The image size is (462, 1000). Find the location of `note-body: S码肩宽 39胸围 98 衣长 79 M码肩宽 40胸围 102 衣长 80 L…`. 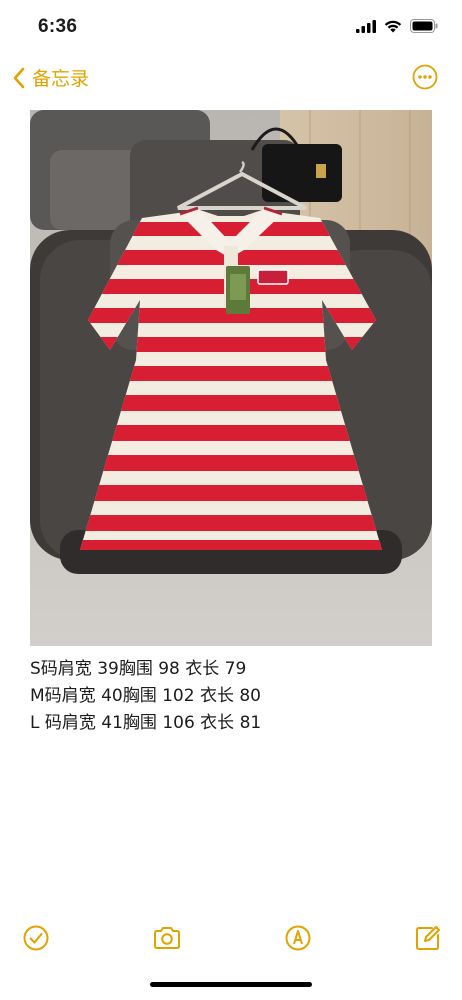

note-body: S码肩宽 39胸围 98 衣长 79 M码肩宽 40胸围 102 衣长 80 L… is located at coordinates (235, 696).